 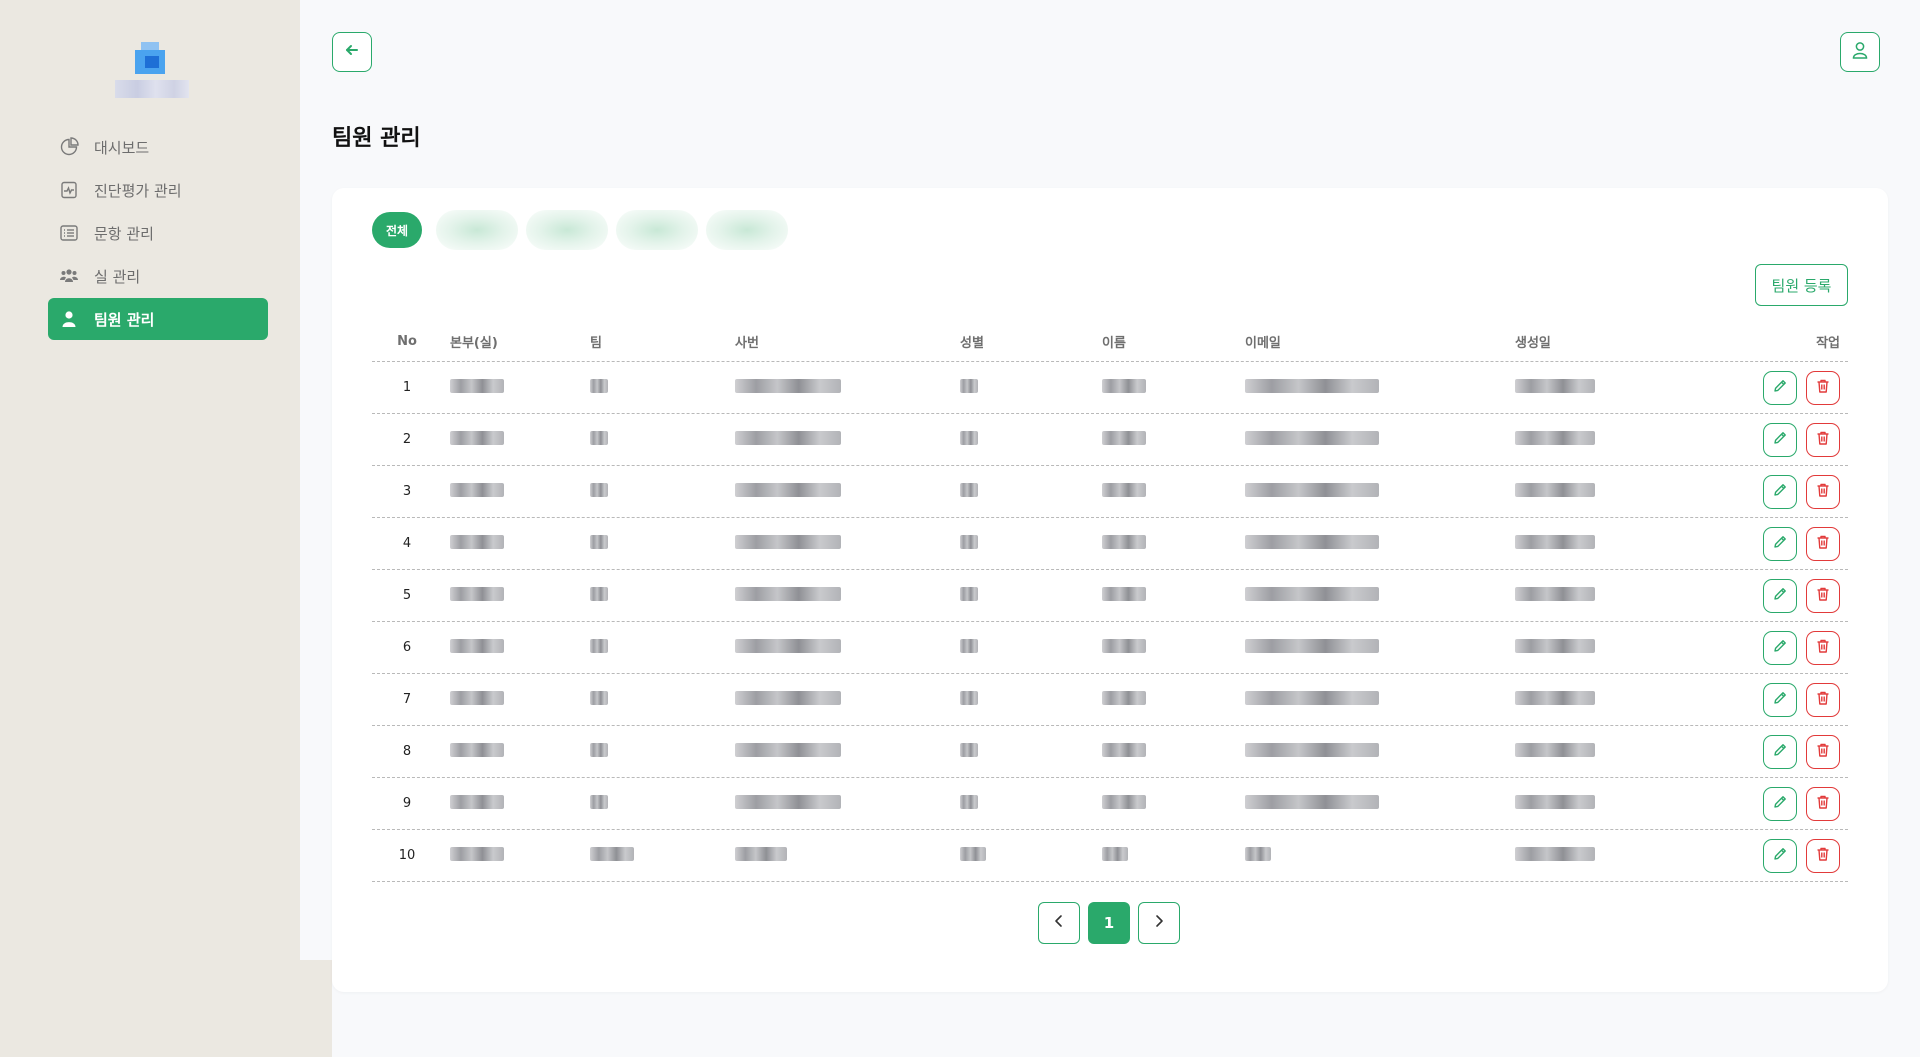 What do you see at coordinates (158, 147) in the screenshot?
I see `sidebar-item-dashboard: 대시보드` at bounding box center [158, 147].